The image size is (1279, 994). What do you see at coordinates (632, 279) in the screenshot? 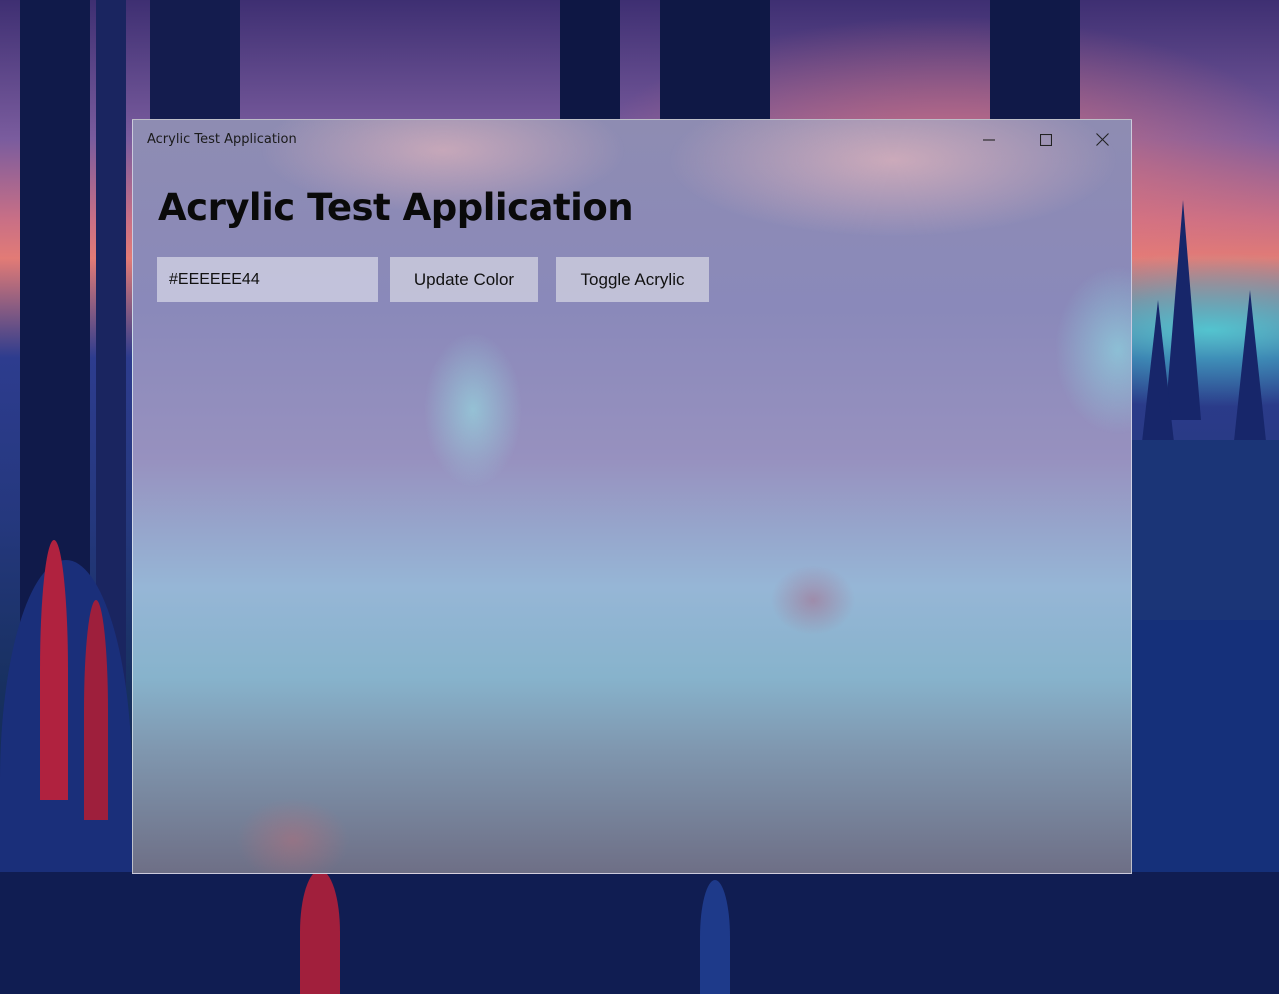
I see `toggle-acrylic-button: Toggle Acrylic` at bounding box center [632, 279].